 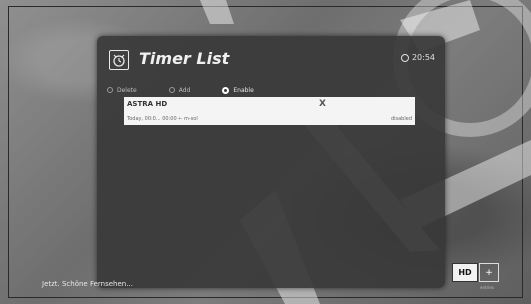 What do you see at coordinates (271, 59) in the screenshot?
I see `panel-header: Timer List 20:54` at bounding box center [271, 59].